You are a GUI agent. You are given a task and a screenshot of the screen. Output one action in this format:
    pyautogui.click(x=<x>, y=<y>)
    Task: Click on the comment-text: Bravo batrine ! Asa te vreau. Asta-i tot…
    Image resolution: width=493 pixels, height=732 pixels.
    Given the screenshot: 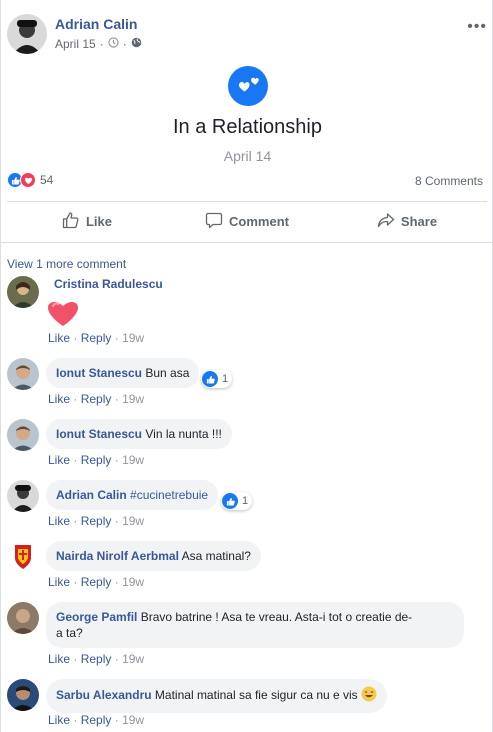 What is the action you would take?
    pyautogui.click(x=276, y=617)
    